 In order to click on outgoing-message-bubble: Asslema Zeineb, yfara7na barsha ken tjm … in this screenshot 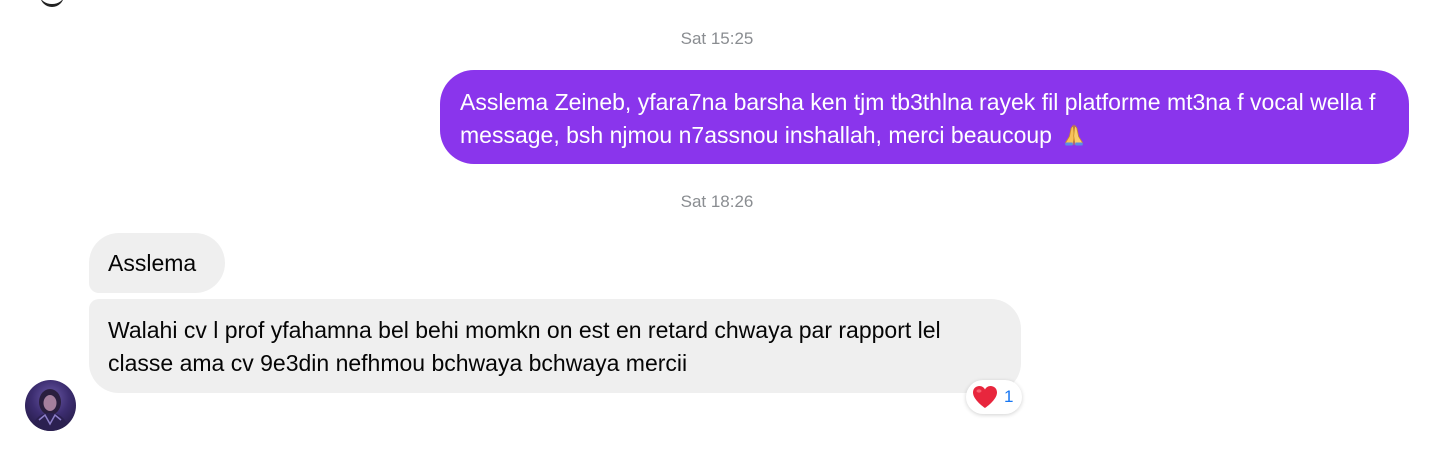, I will do `click(924, 117)`.